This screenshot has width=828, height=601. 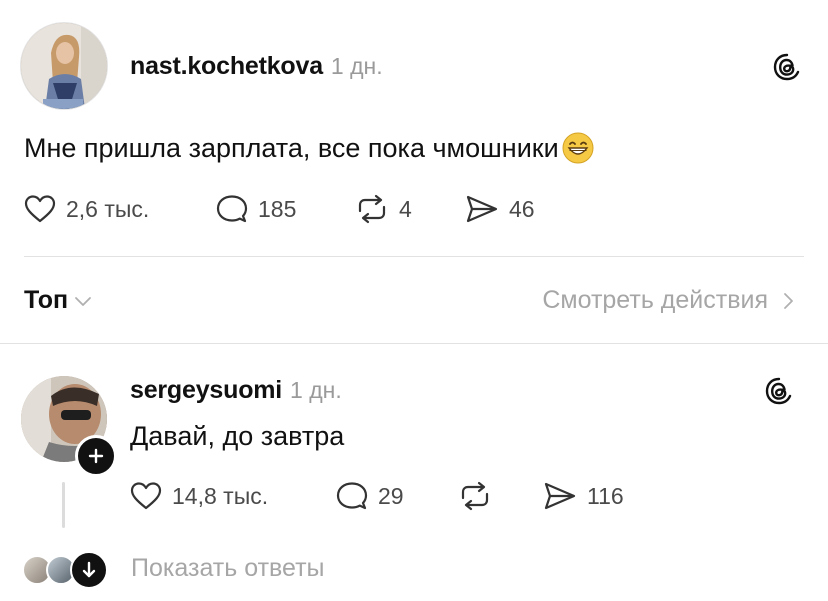 I want to click on reply-like-button: 14,8 тыс., so click(x=199, y=496).